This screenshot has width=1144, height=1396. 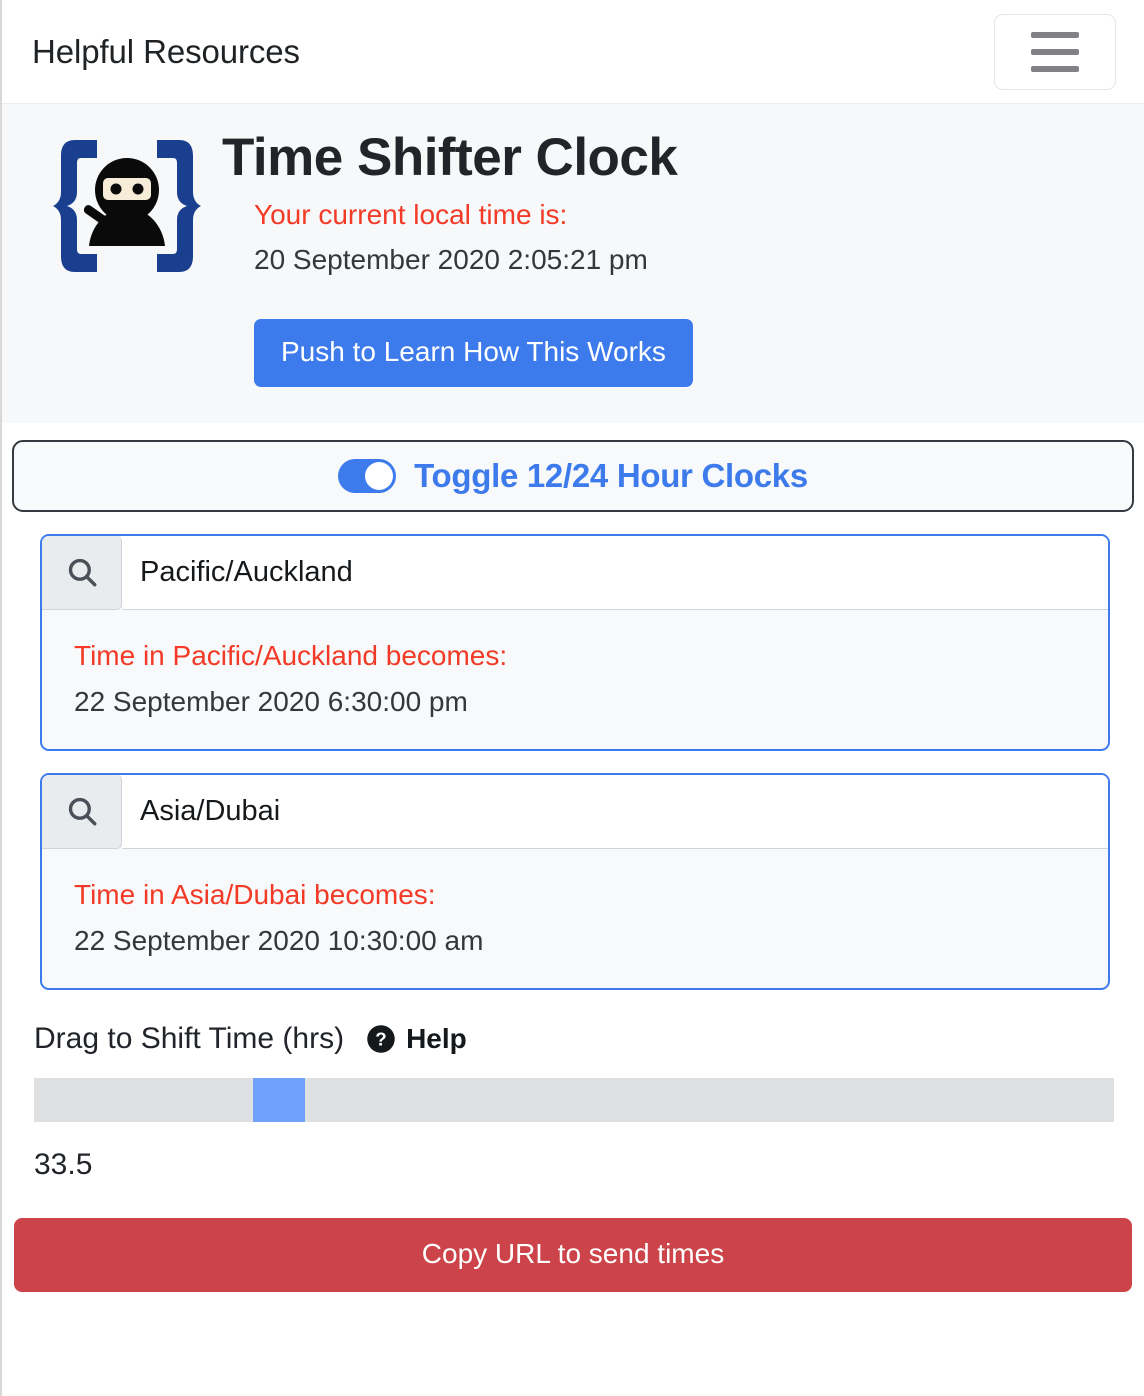 I want to click on hero-button-row: Push to Learn How This Works, so click(x=668, y=352).